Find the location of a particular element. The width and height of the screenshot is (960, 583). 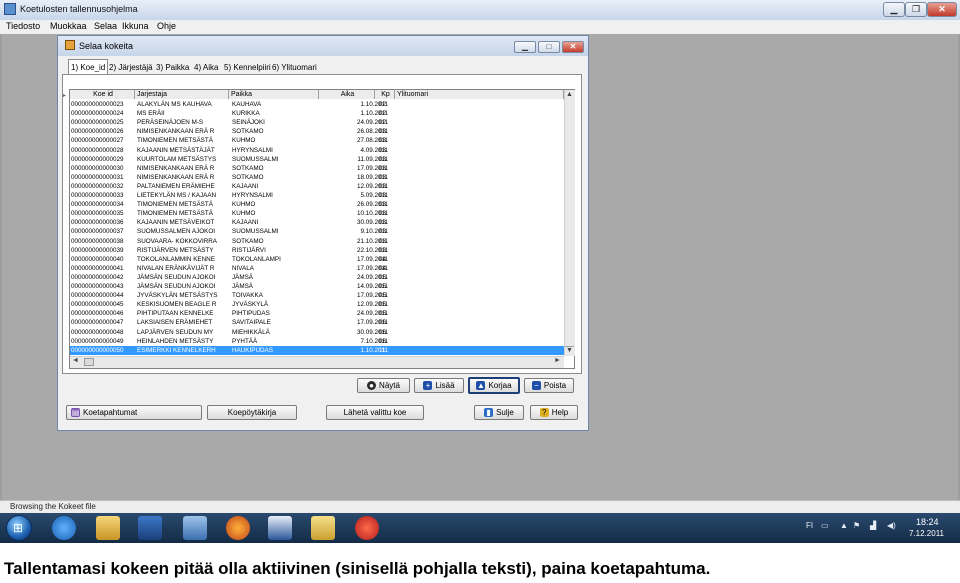

menu-selaa: Selaa is located at coordinates (105, 26).